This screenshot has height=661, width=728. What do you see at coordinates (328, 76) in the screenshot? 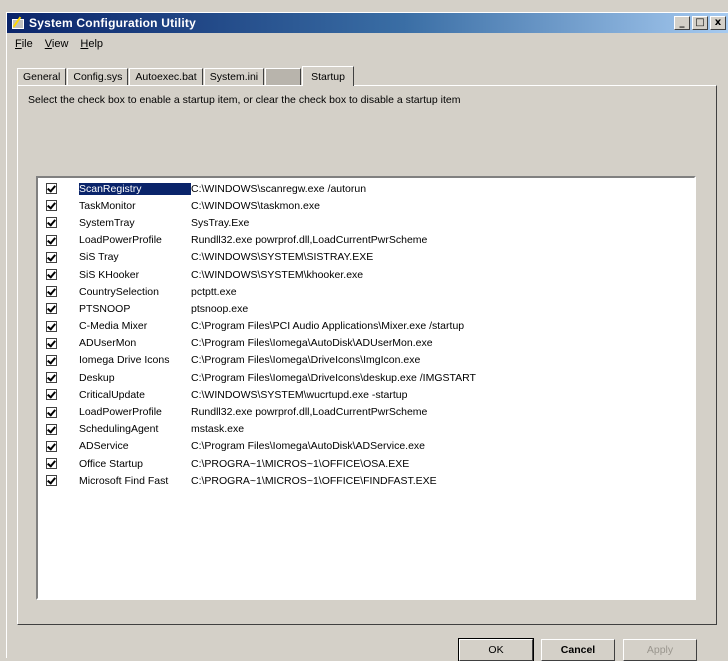
I see `tab-startup: Startup` at bounding box center [328, 76].